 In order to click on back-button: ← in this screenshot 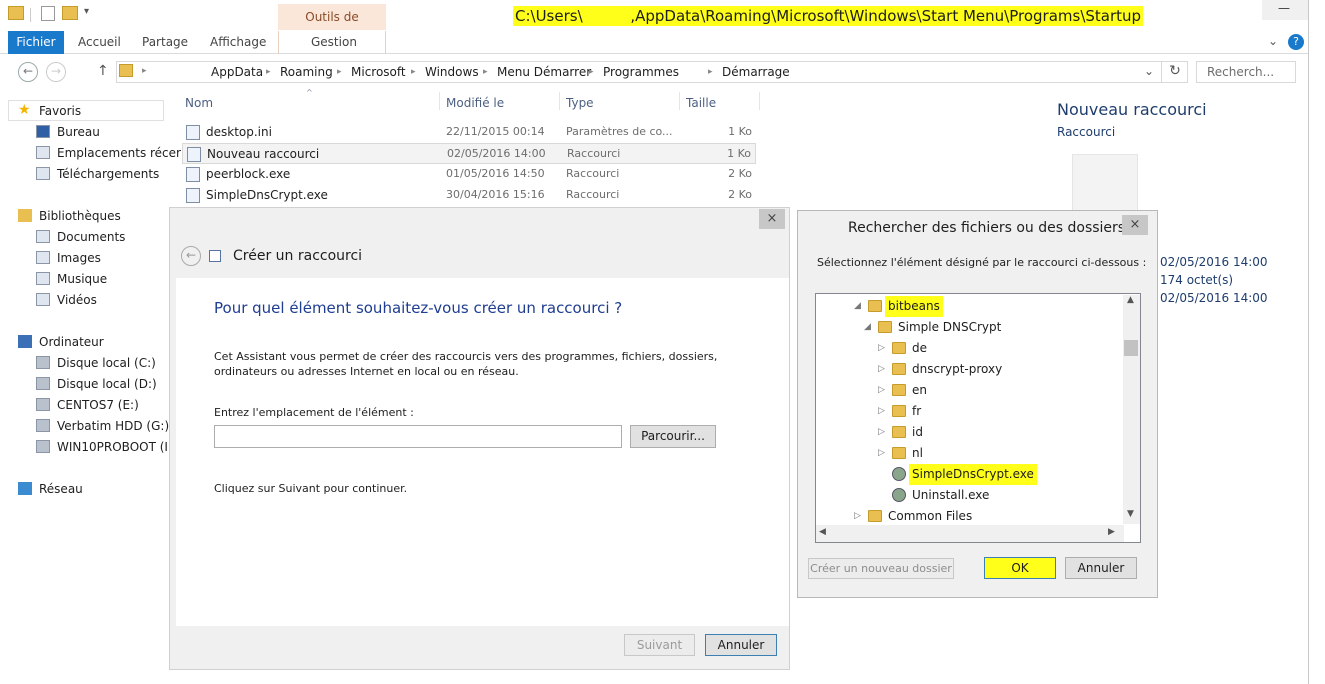, I will do `click(28, 72)`.